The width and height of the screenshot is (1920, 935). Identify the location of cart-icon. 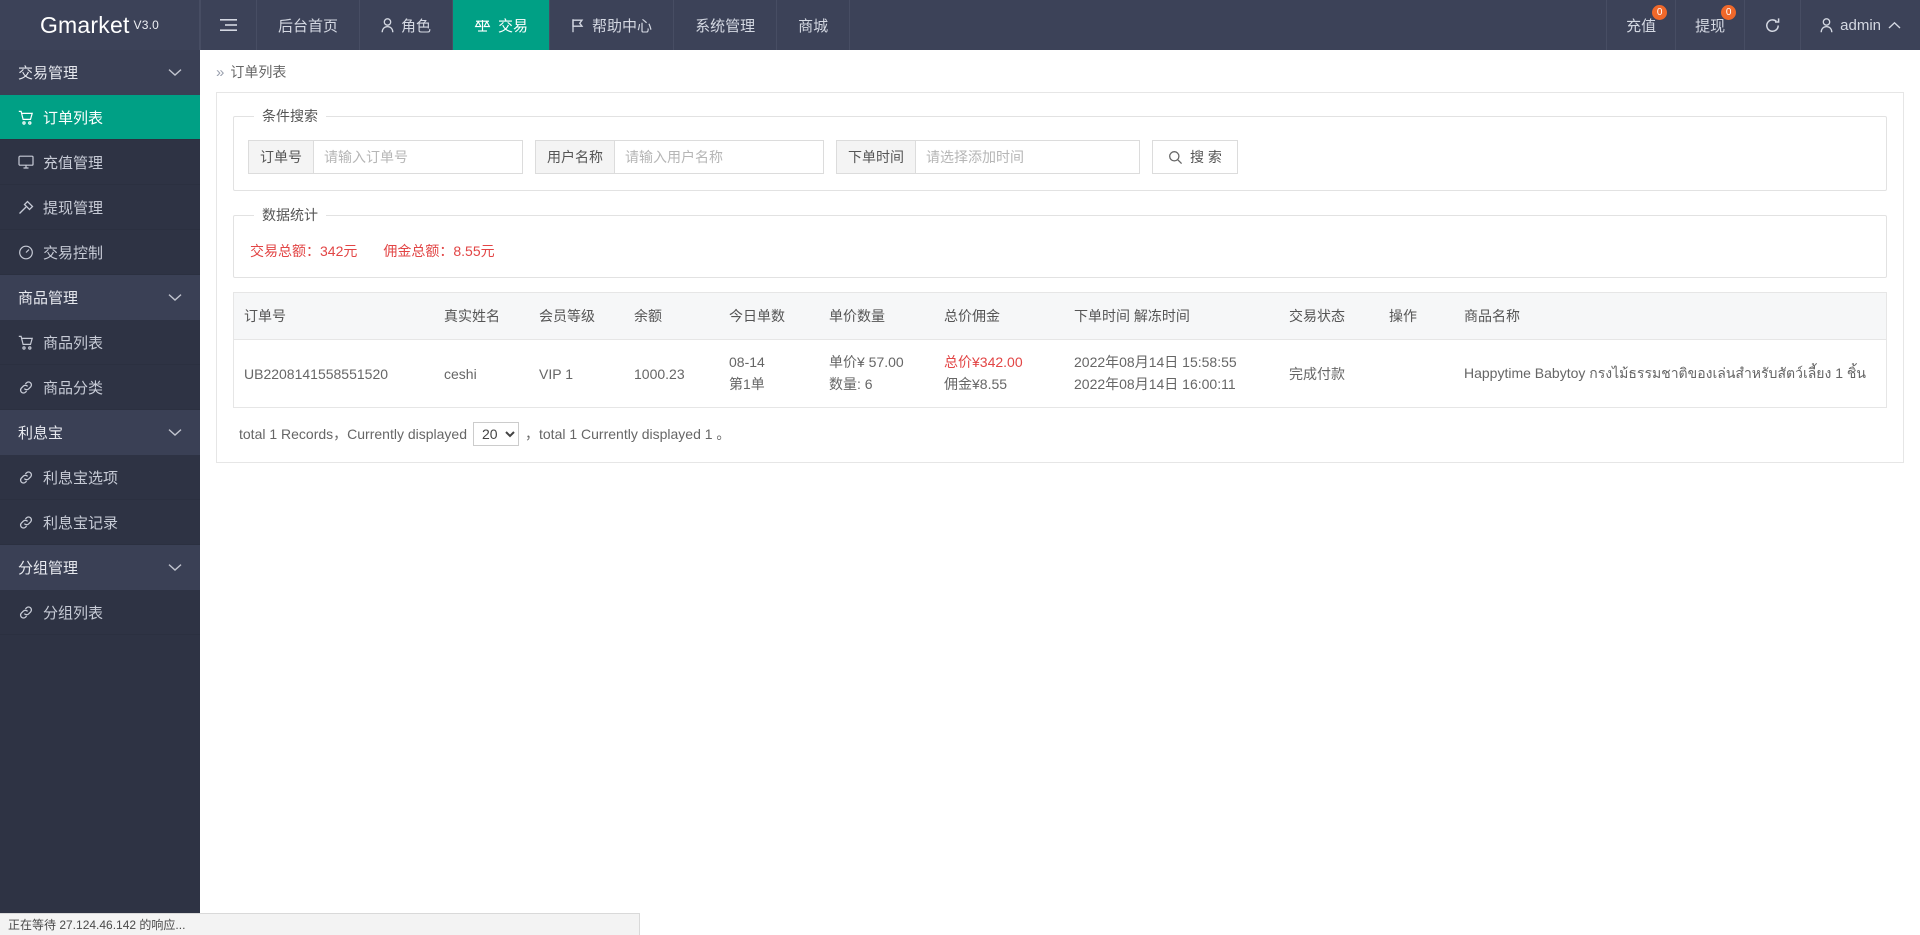
(26, 342).